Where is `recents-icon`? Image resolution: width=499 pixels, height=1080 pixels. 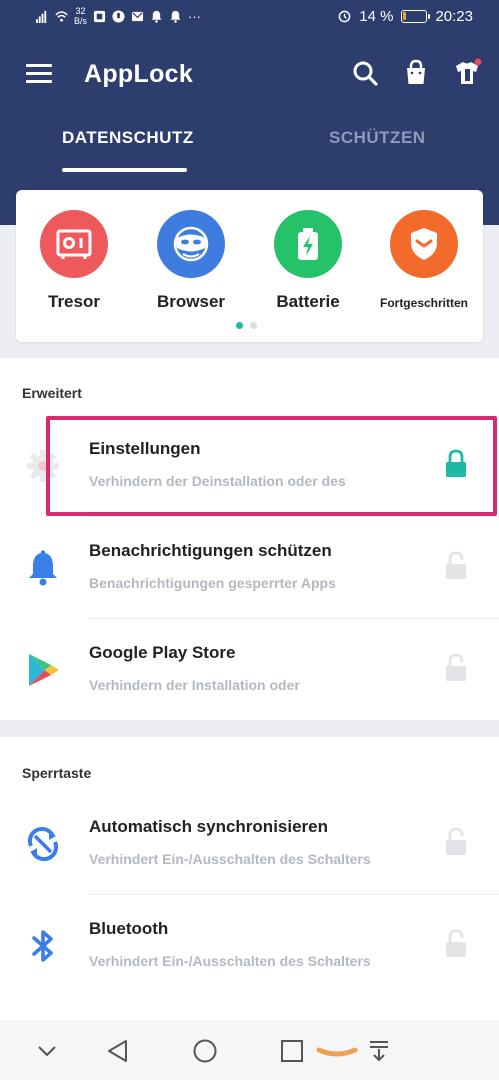 recents-icon is located at coordinates (292, 1051).